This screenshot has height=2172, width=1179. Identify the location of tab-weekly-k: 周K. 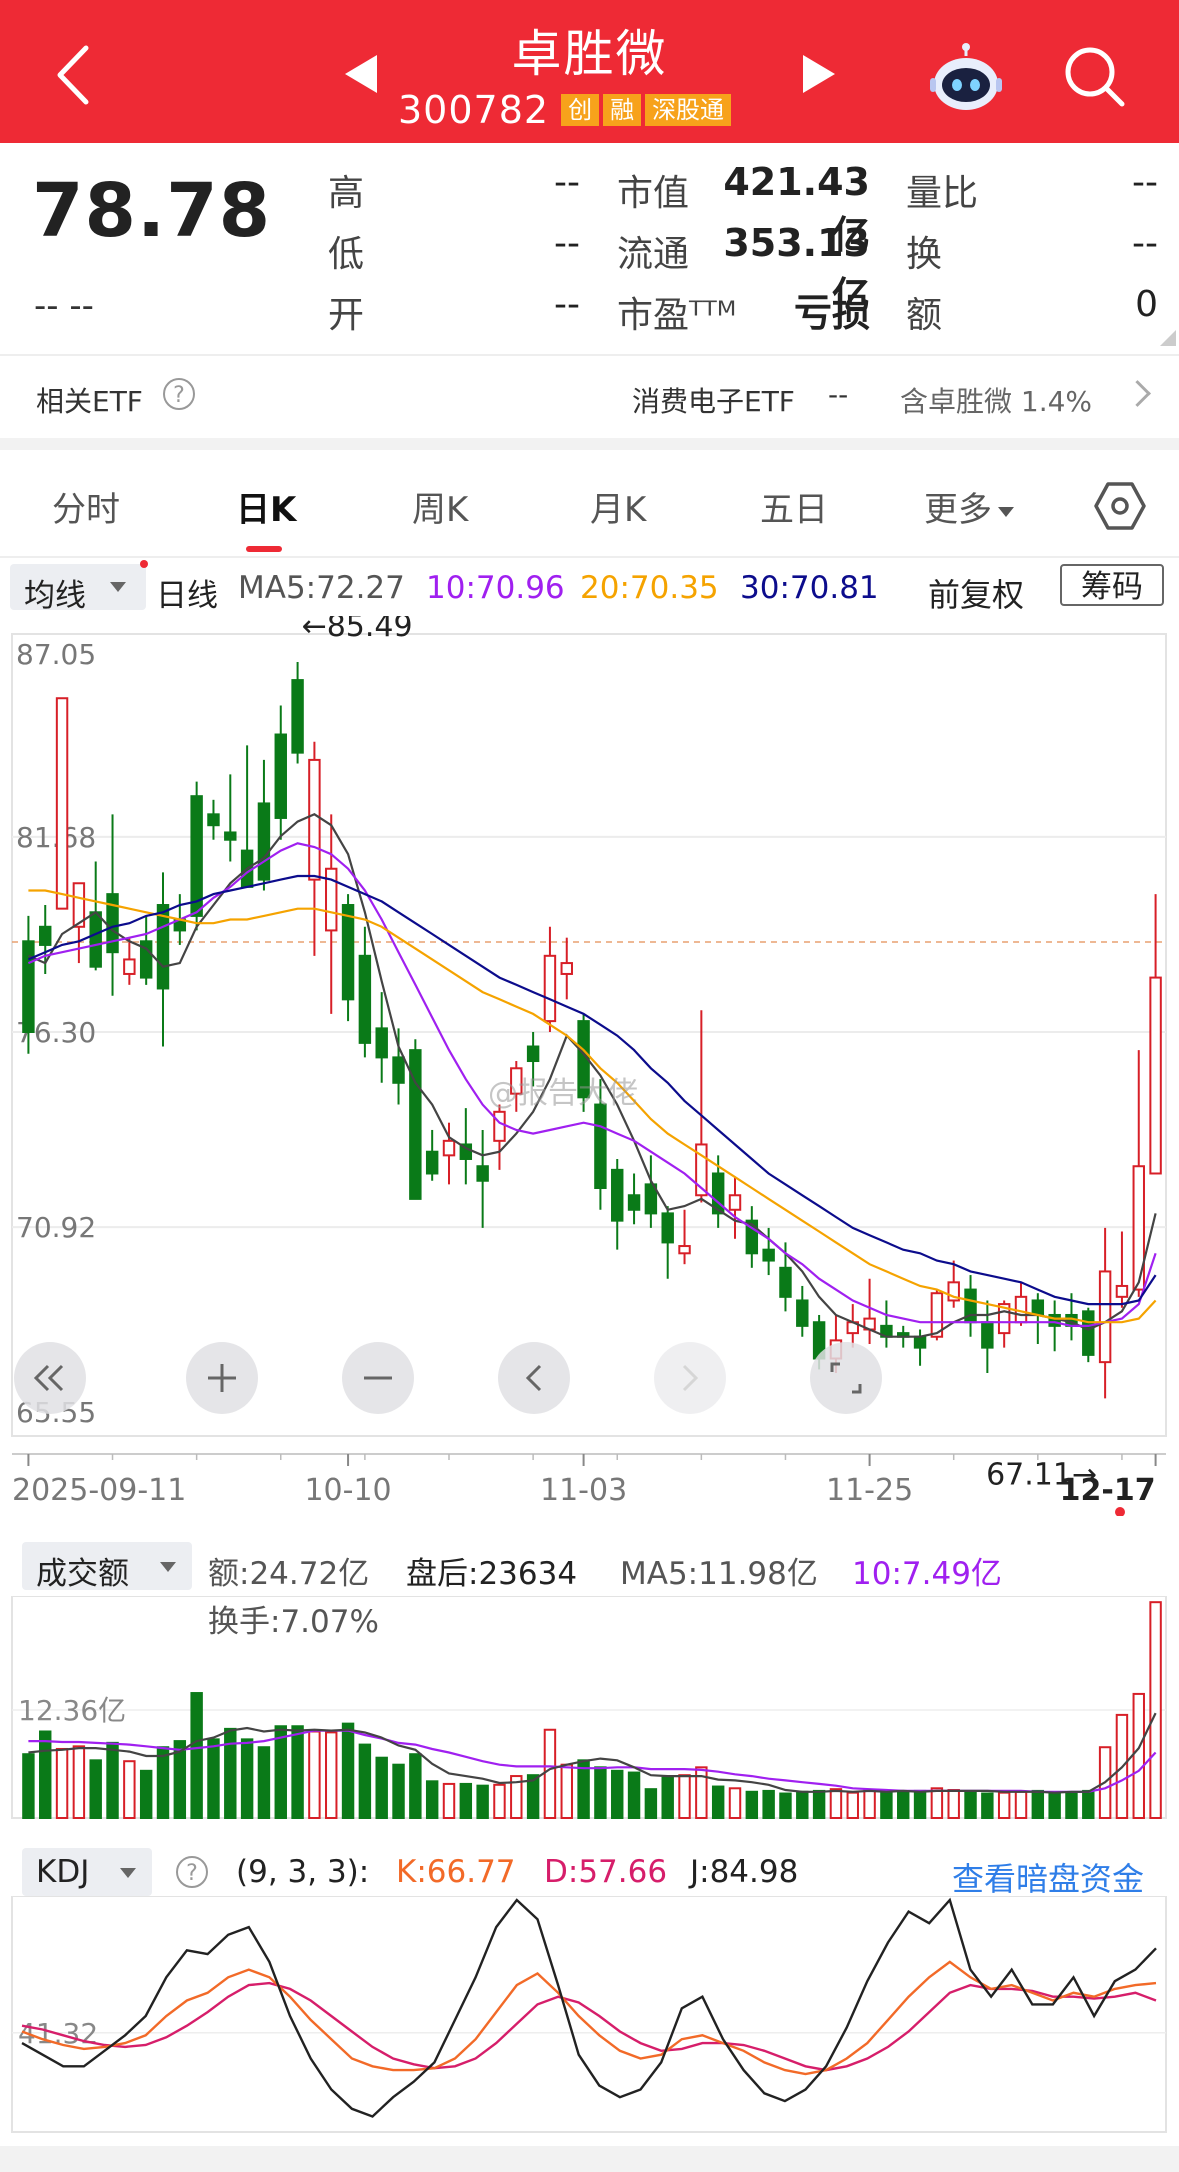
(440, 506).